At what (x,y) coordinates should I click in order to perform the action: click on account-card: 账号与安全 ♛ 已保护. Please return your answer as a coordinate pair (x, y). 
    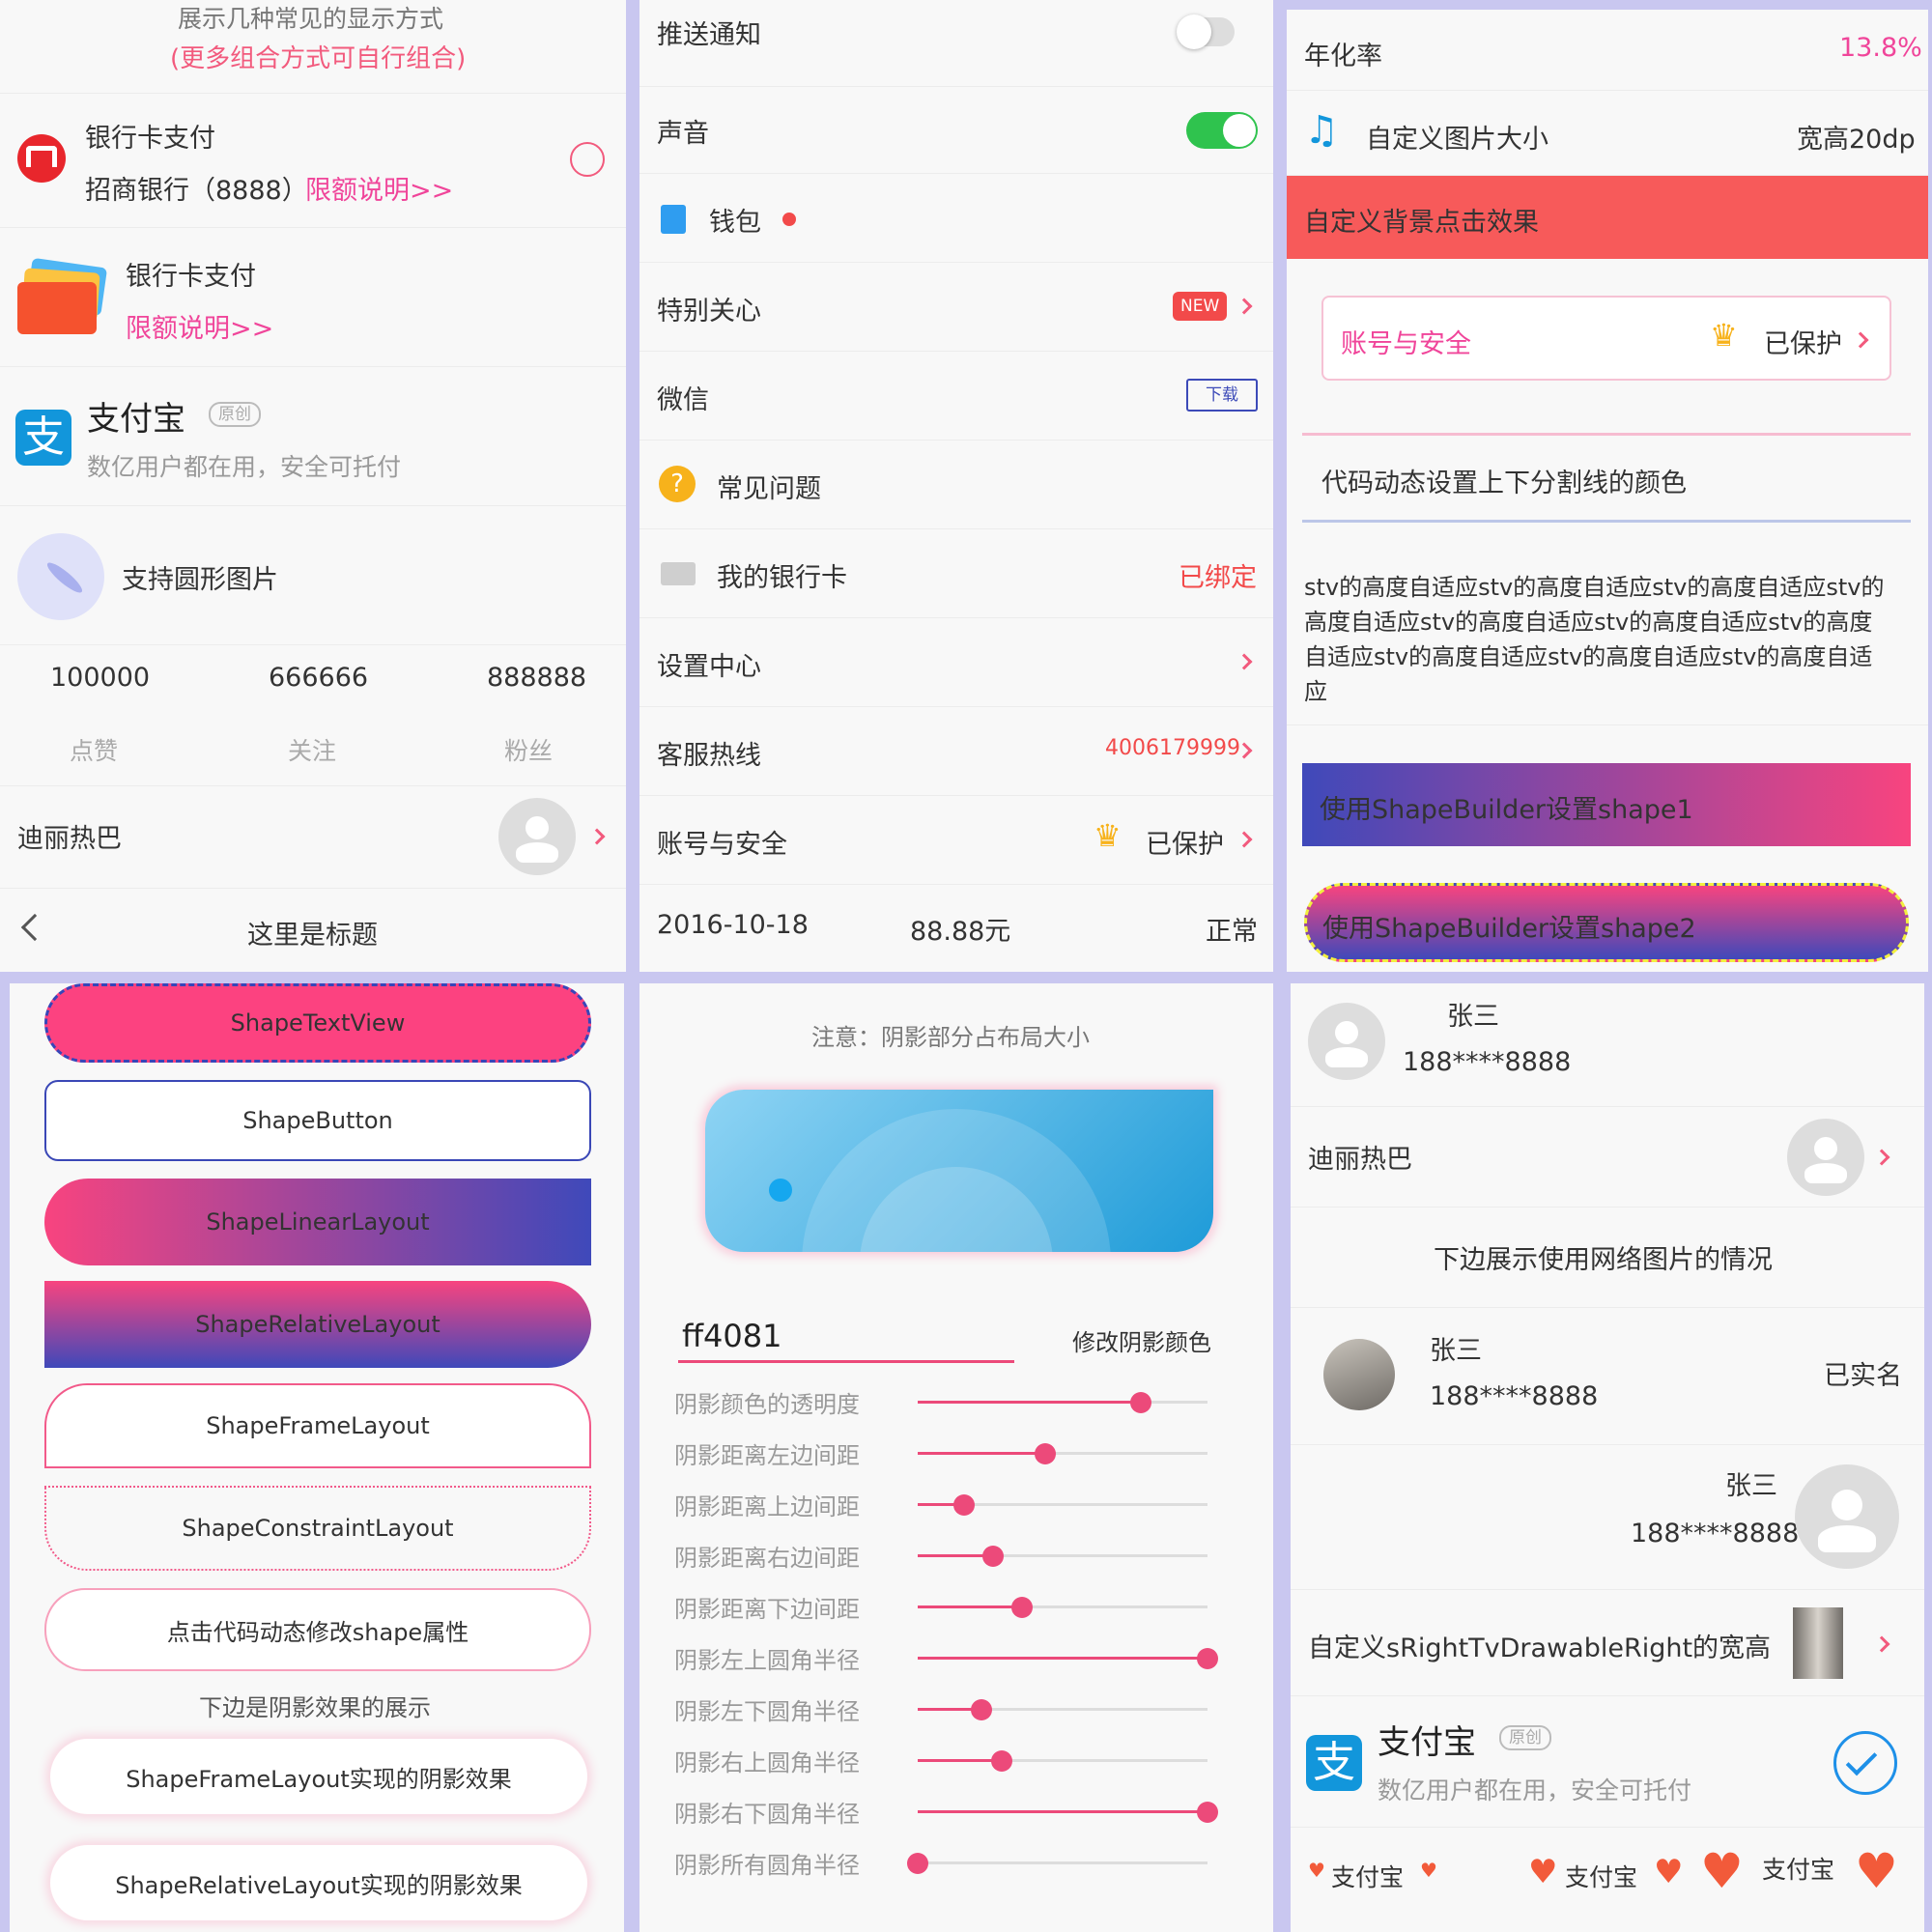
    Looking at the image, I should click on (1606, 338).